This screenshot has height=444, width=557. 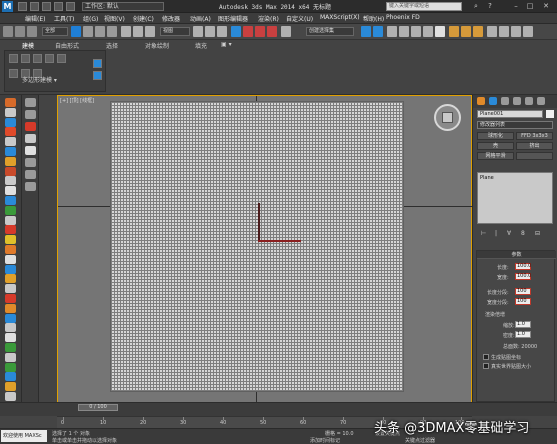 What do you see at coordinates (516, 31) in the screenshot?
I see `phoenix-icon` at bounding box center [516, 31].